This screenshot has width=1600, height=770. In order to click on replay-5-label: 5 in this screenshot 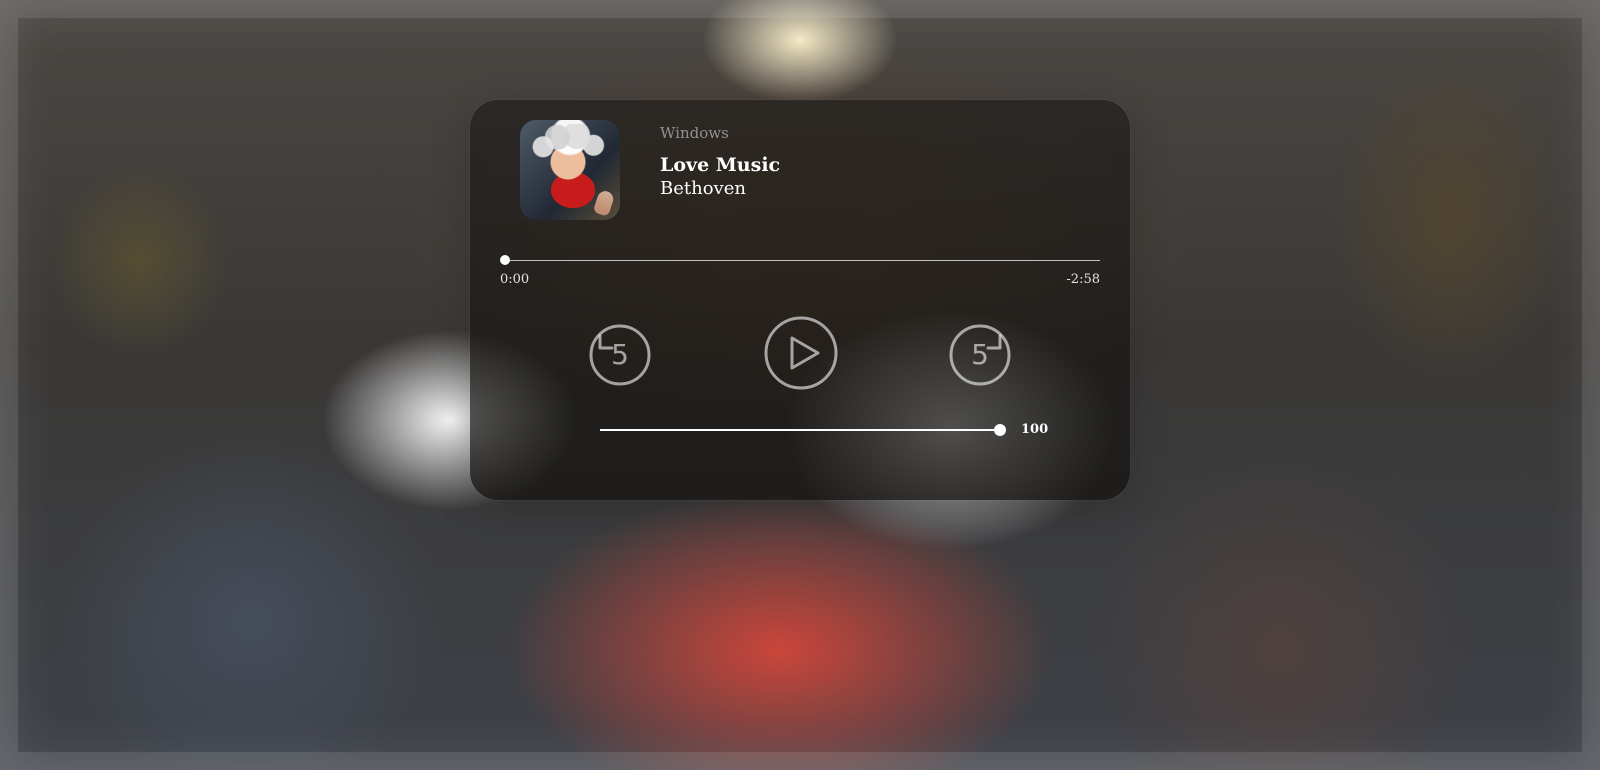, I will do `click(620, 354)`.